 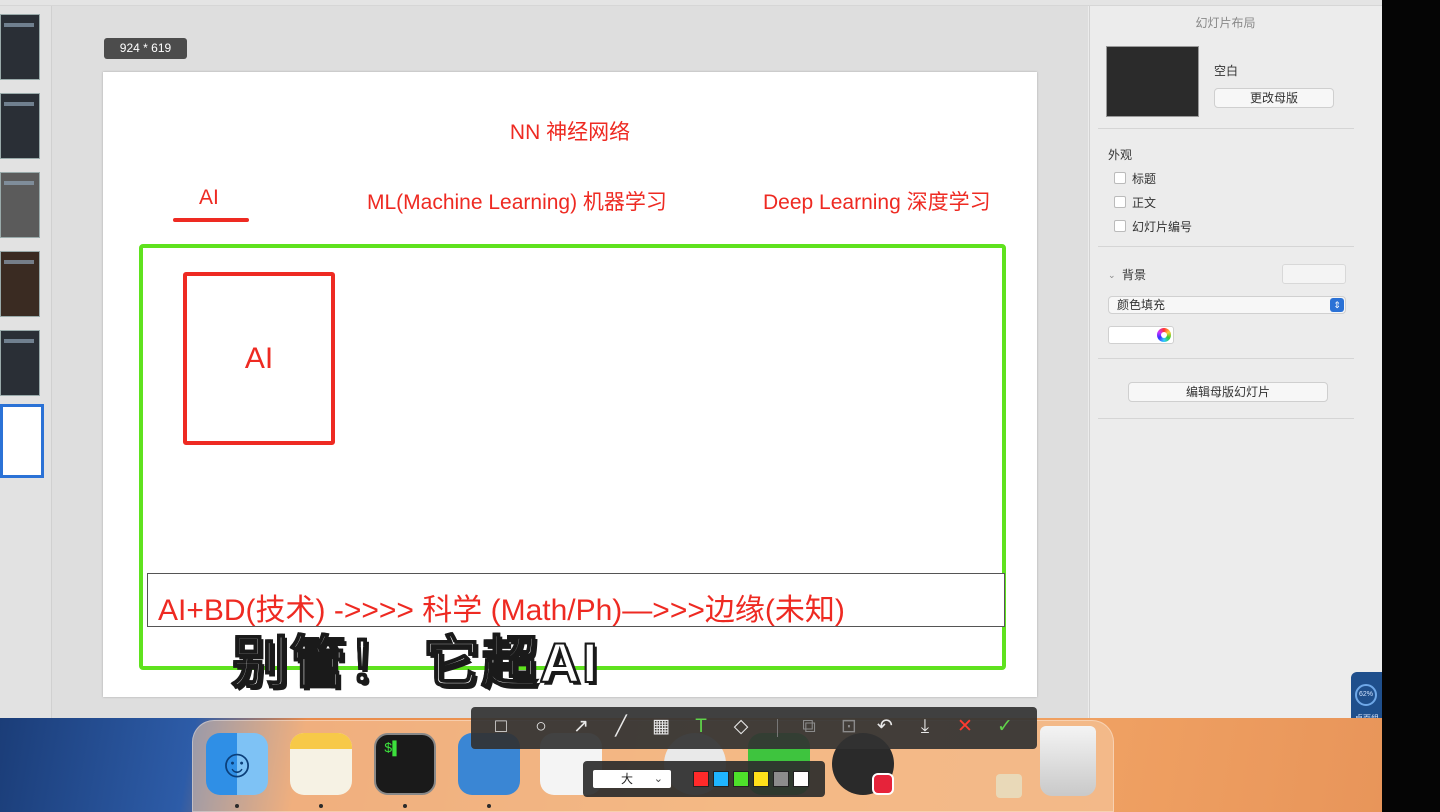 What do you see at coordinates (661, 727) in the screenshot?
I see `mosaic-icon: ▦` at bounding box center [661, 727].